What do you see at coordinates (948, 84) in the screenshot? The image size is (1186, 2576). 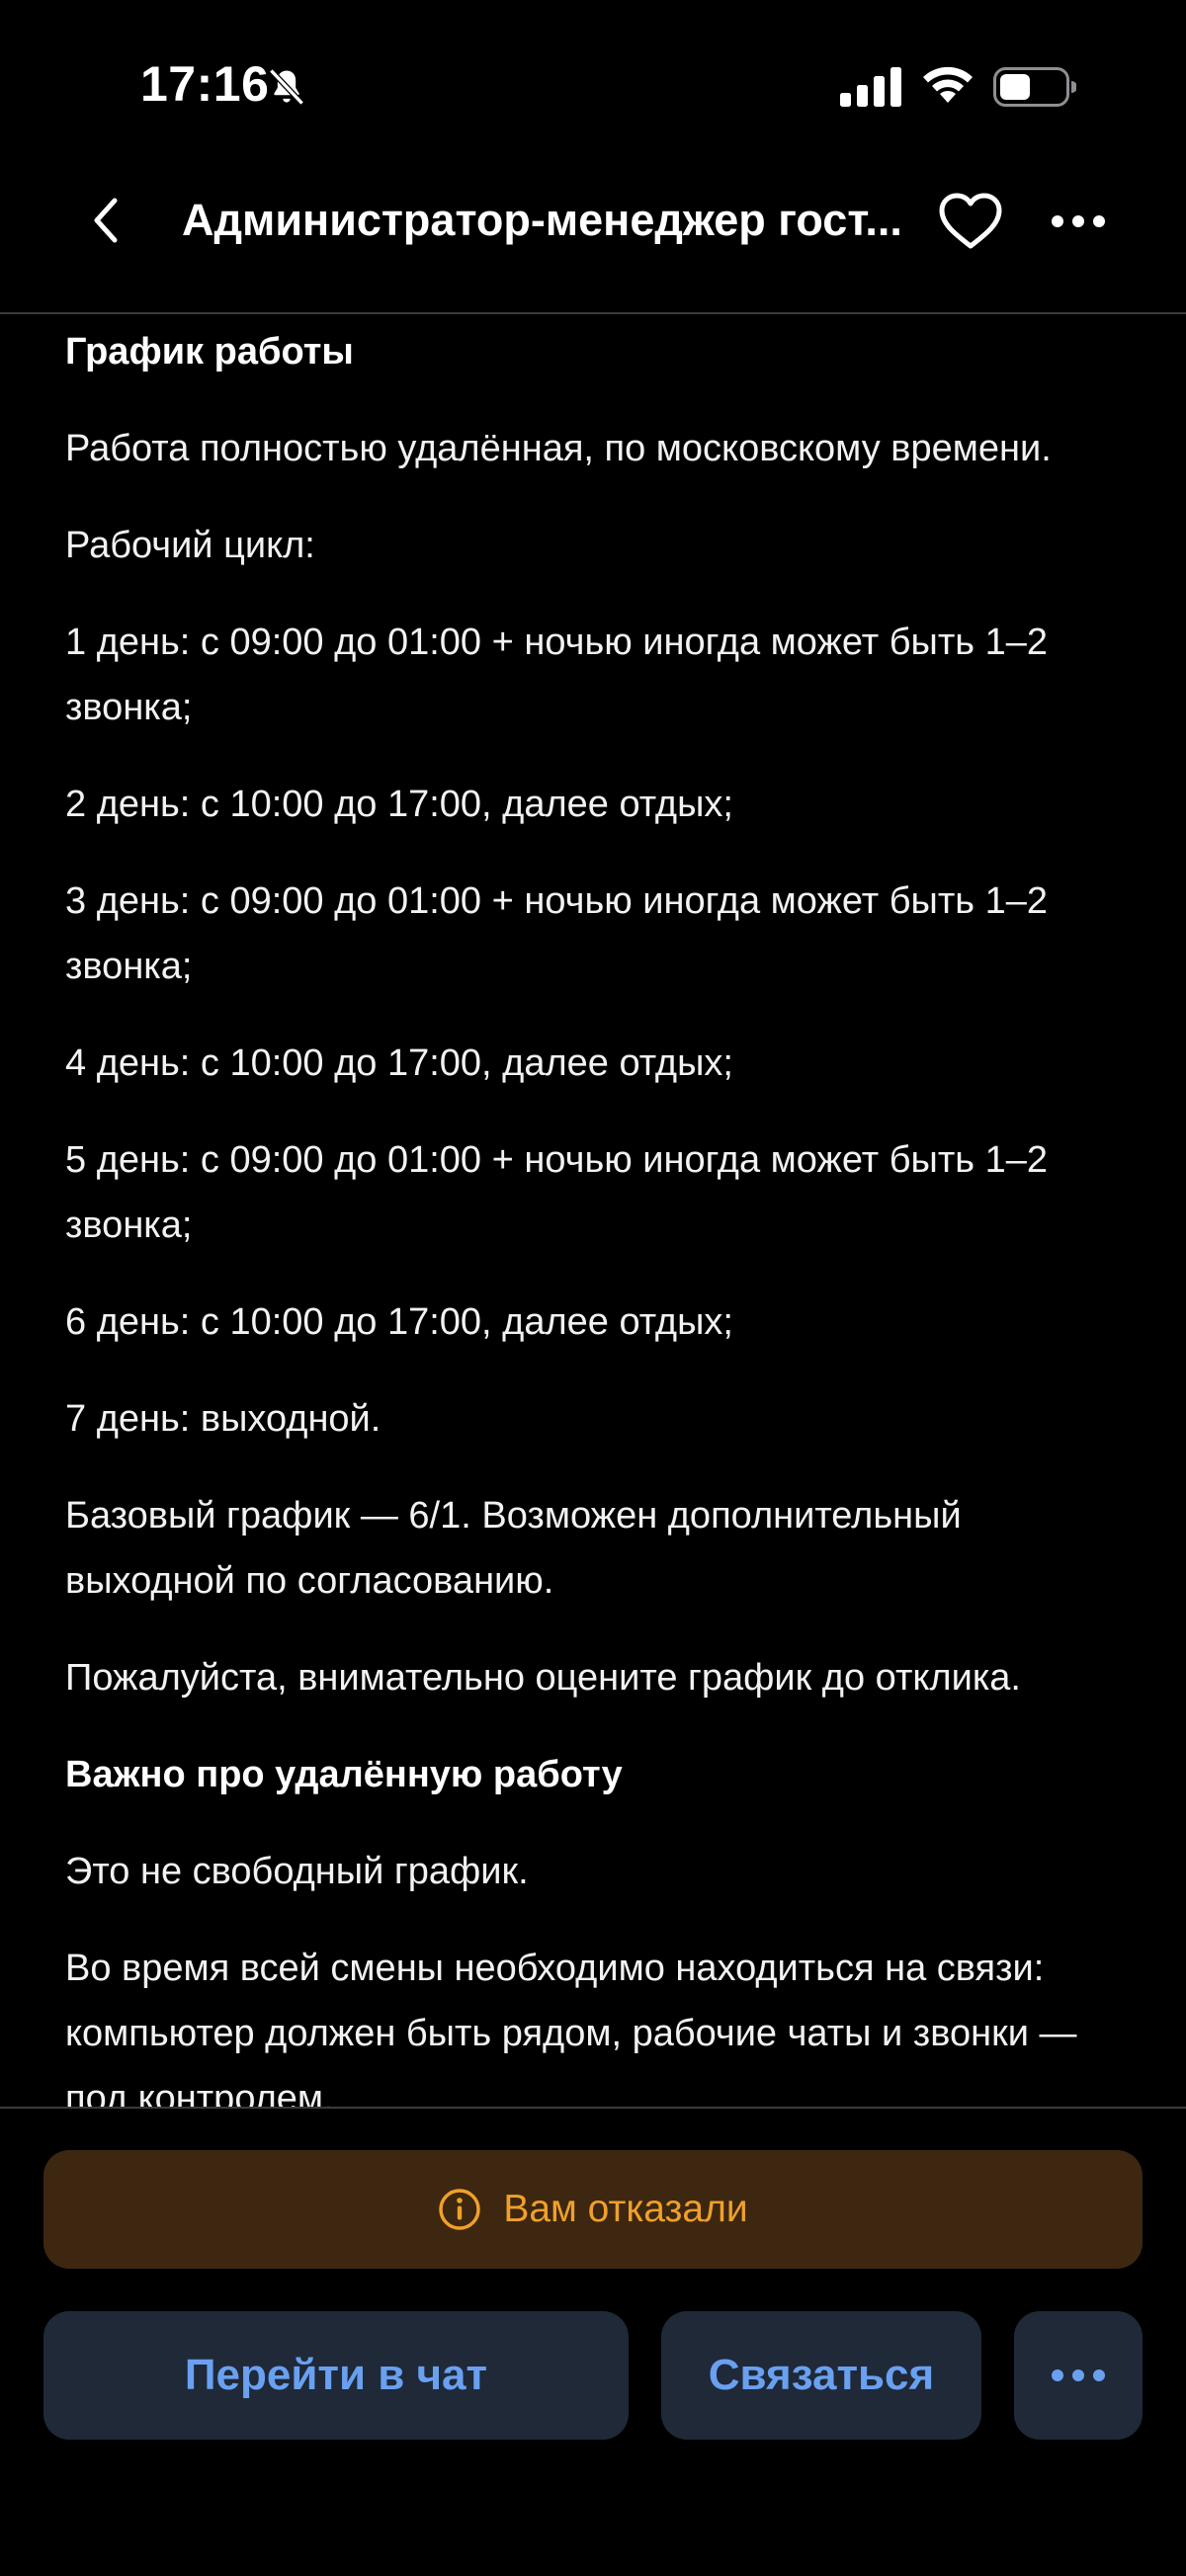 I see `wifi-icon` at bounding box center [948, 84].